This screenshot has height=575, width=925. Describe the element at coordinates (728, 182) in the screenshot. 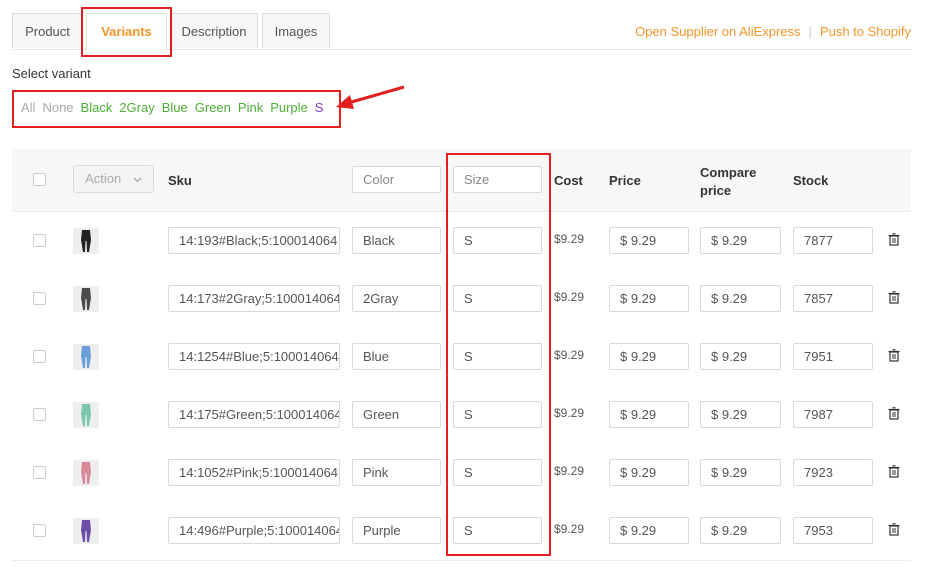

I see `compare-price-header: Compare price` at that location.